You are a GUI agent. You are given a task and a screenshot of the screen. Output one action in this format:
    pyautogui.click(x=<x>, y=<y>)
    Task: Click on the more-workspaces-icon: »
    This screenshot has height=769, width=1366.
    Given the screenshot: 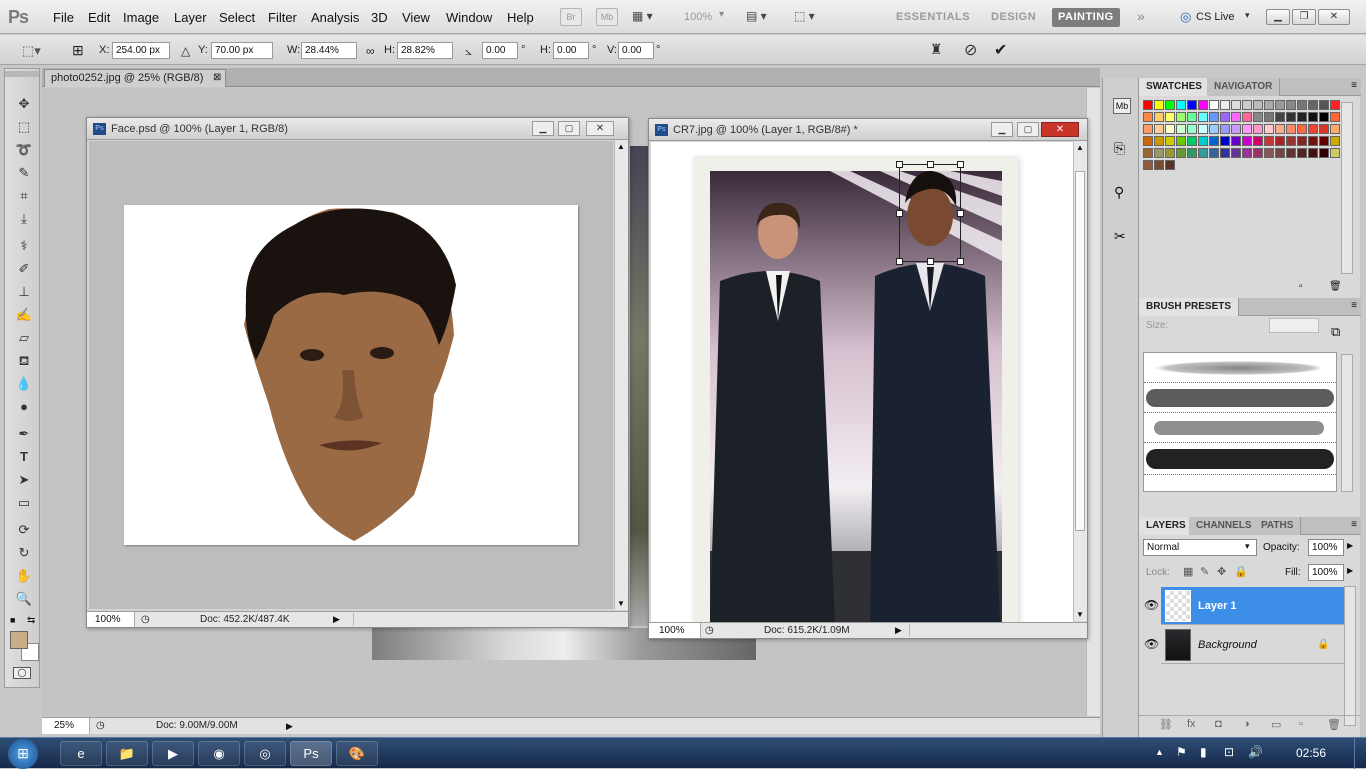 What is the action you would take?
    pyautogui.click(x=1141, y=16)
    